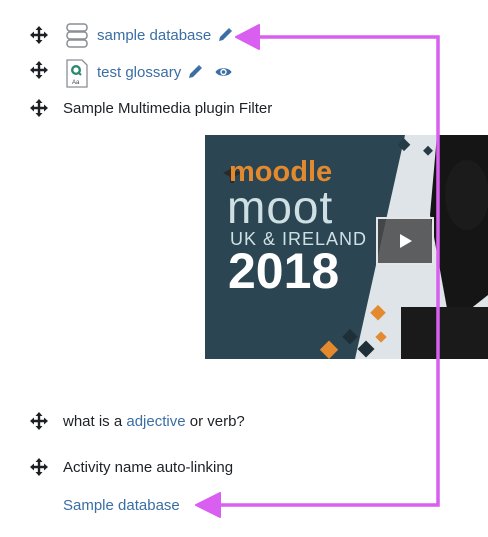  Describe the element at coordinates (77, 73) in the screenshot. I see `glossary-icon: Aa` at that location.